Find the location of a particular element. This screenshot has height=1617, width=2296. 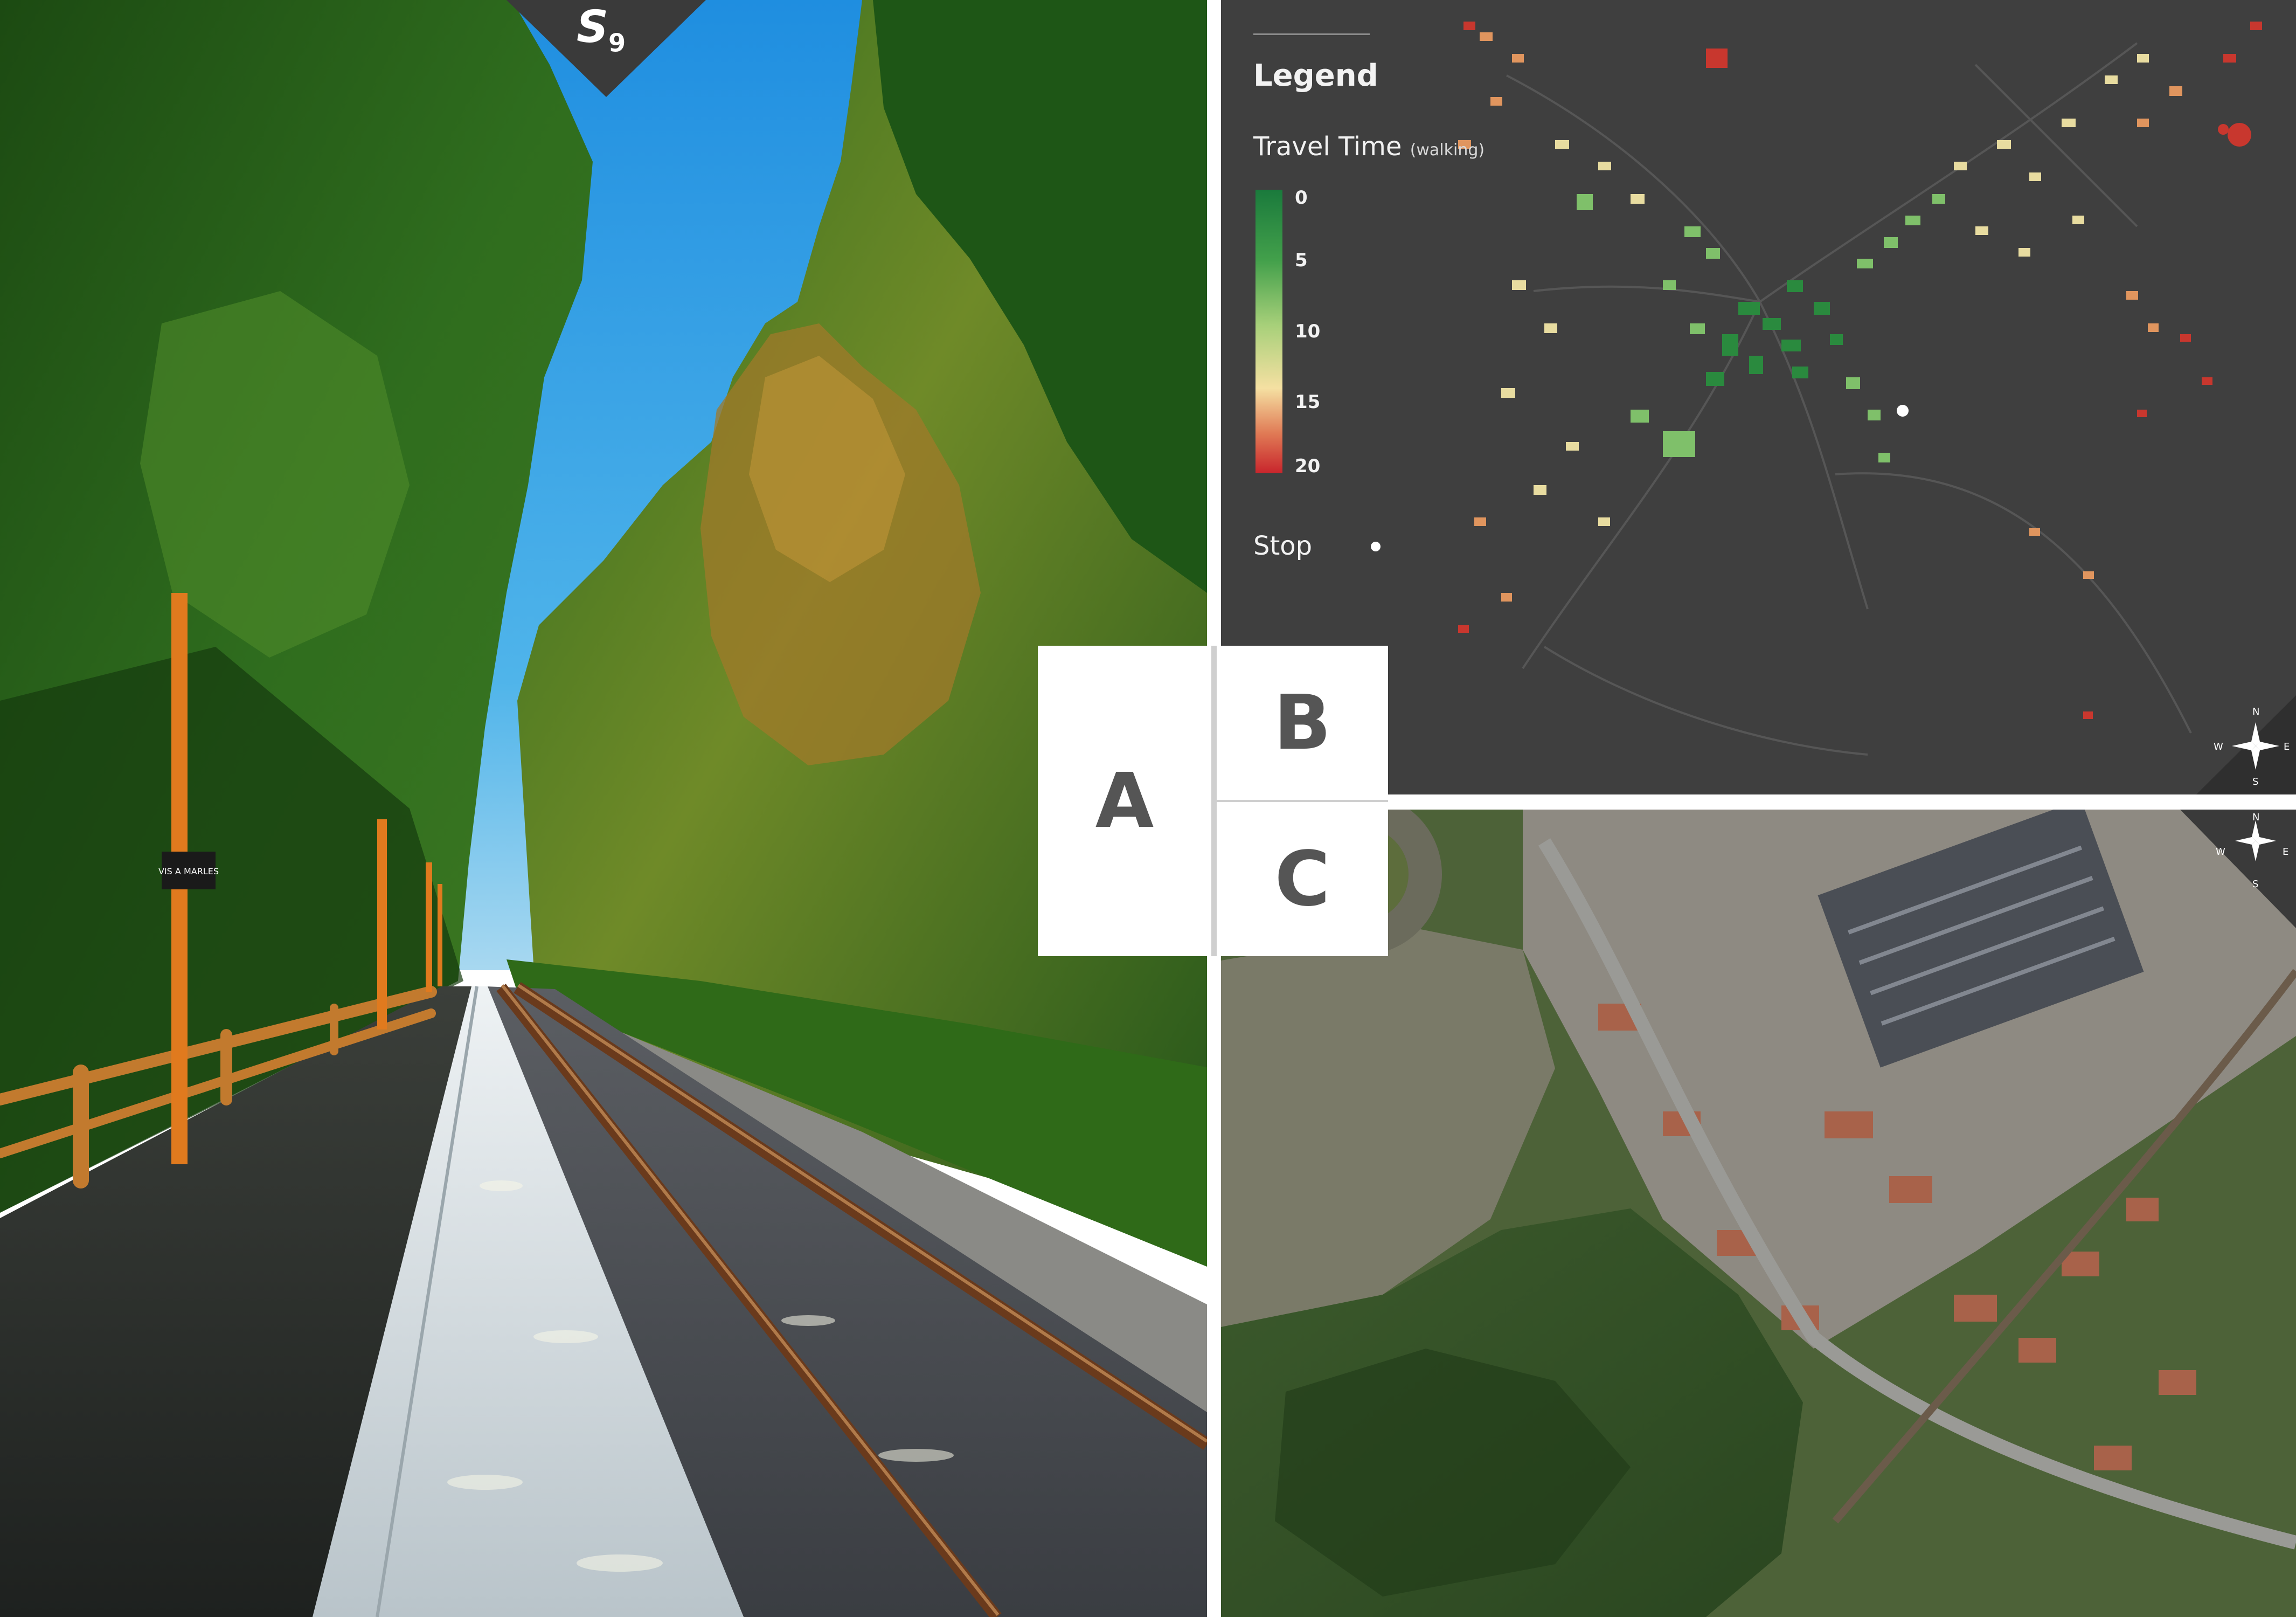

legend-title: Legend is located at coordinates (1315, 75).